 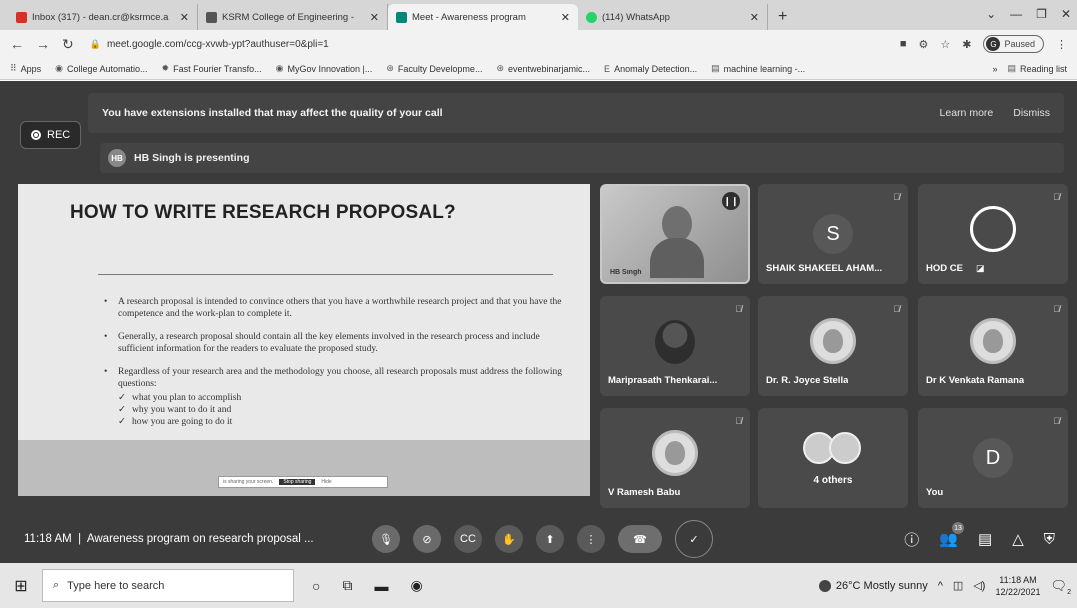 What do you see at coordinates (68, 44) in the screenshot?
I see `reload-button: ↻` at bounding box center [68, 44].